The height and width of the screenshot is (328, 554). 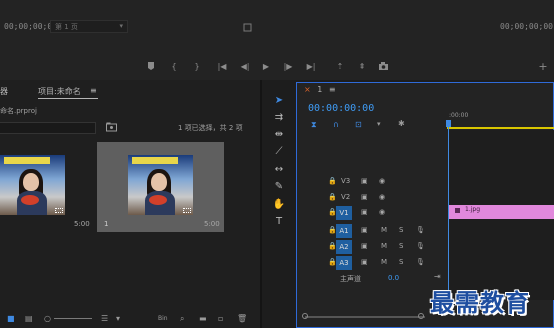 What do you see at coordinates (437, 276) in the screenshot?
I see `go-to-end-icon: ⇥` at bounding box center [437, 276].